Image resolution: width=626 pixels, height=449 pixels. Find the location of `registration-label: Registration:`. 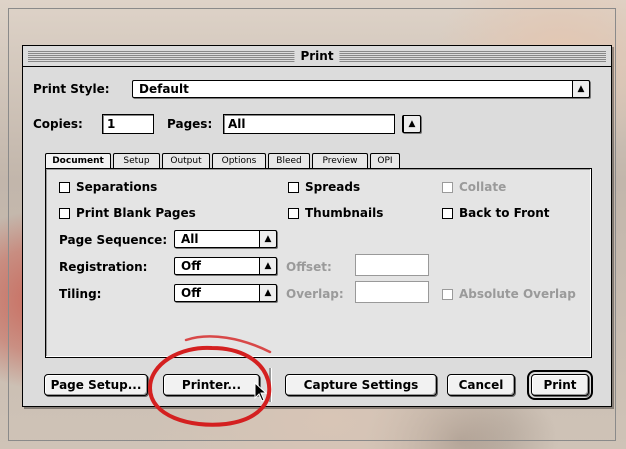

registration-label: Registration: is located at coordinates (103, 267).